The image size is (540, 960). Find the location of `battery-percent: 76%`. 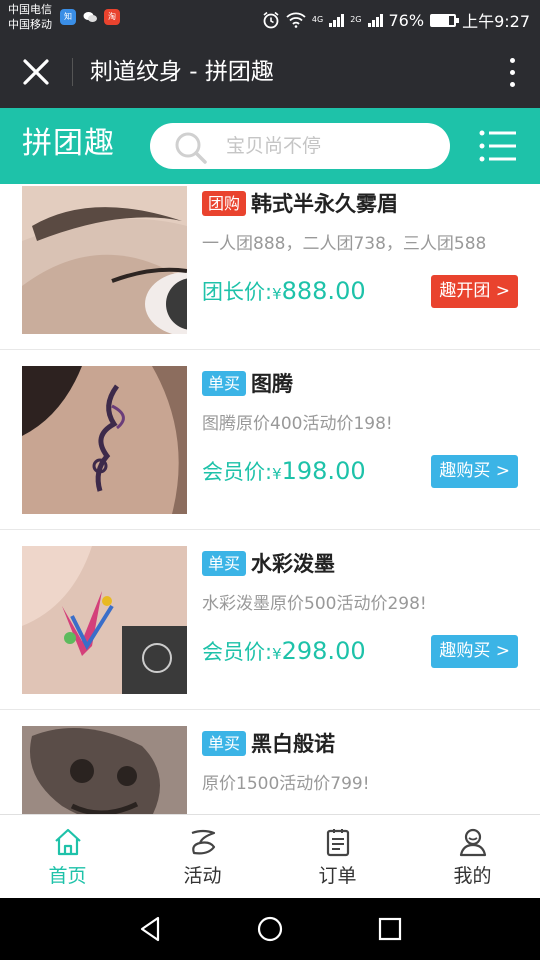

battery-percent: 76% is located at coordinates (406, 20).